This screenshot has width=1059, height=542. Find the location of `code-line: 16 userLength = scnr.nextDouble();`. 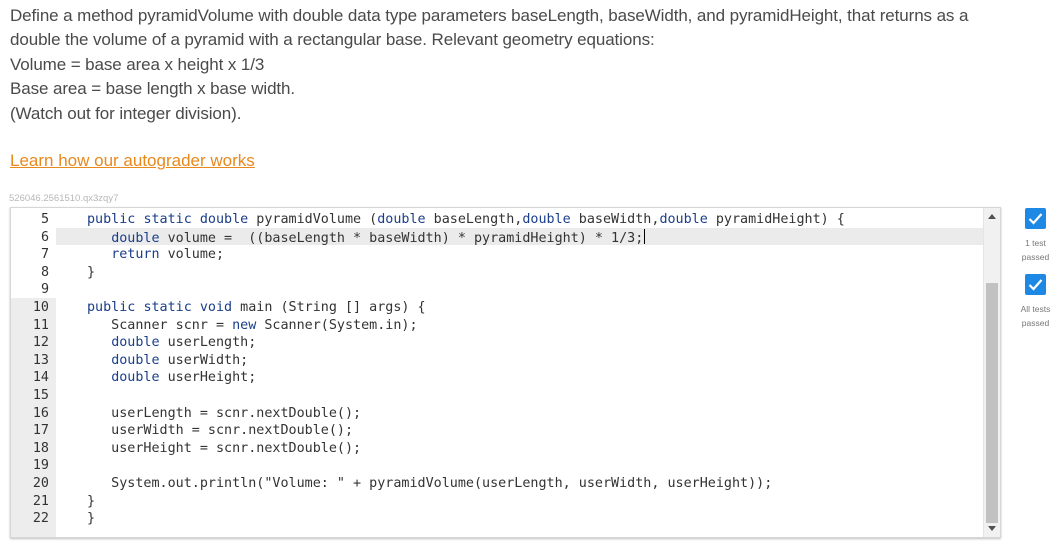

code-line: 16 userLength = scnr.nextDouble(); is located at coordinates (497, 414).